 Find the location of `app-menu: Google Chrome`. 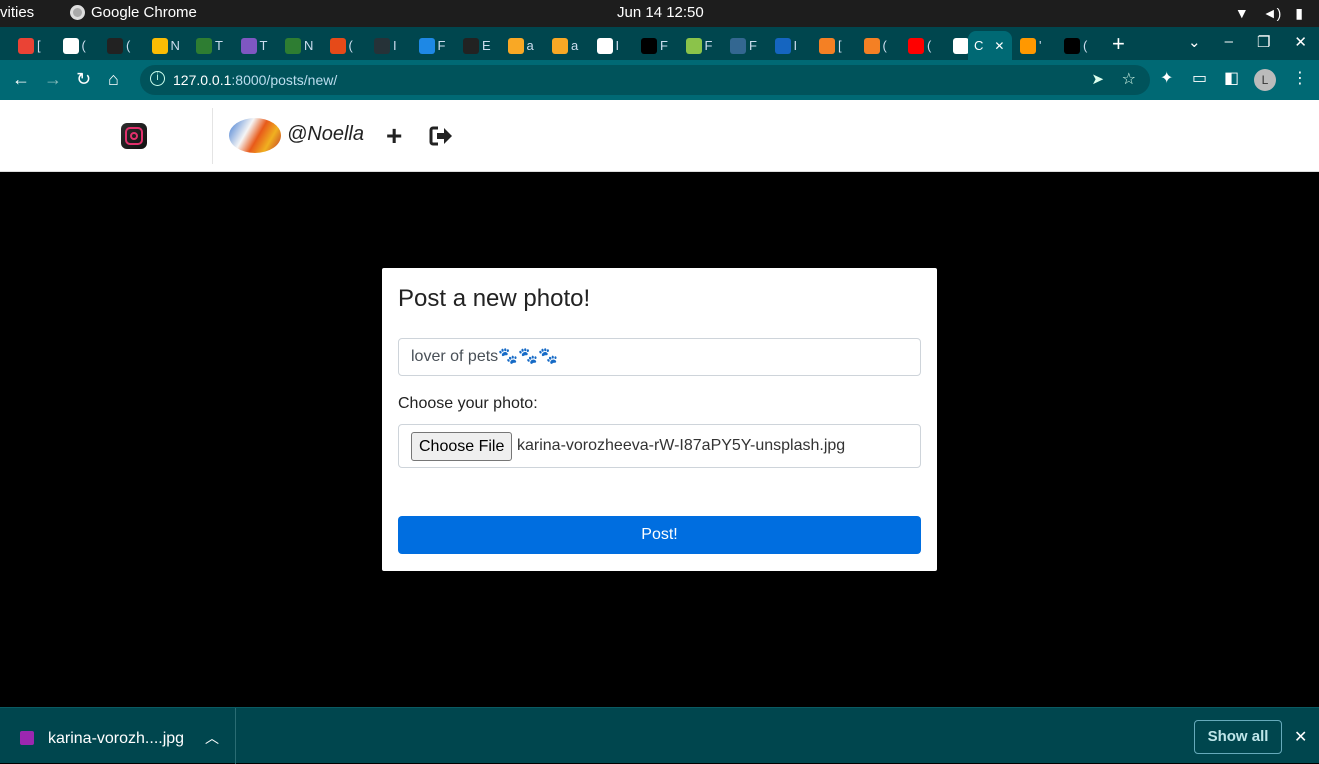

app-menu: Google Chrome is located at coordinates (133, 12).